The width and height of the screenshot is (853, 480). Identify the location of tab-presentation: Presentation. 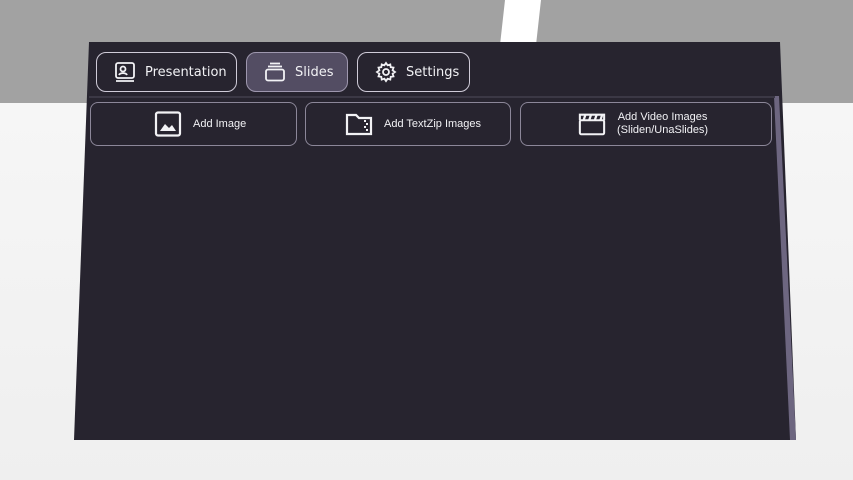
(166, 72).